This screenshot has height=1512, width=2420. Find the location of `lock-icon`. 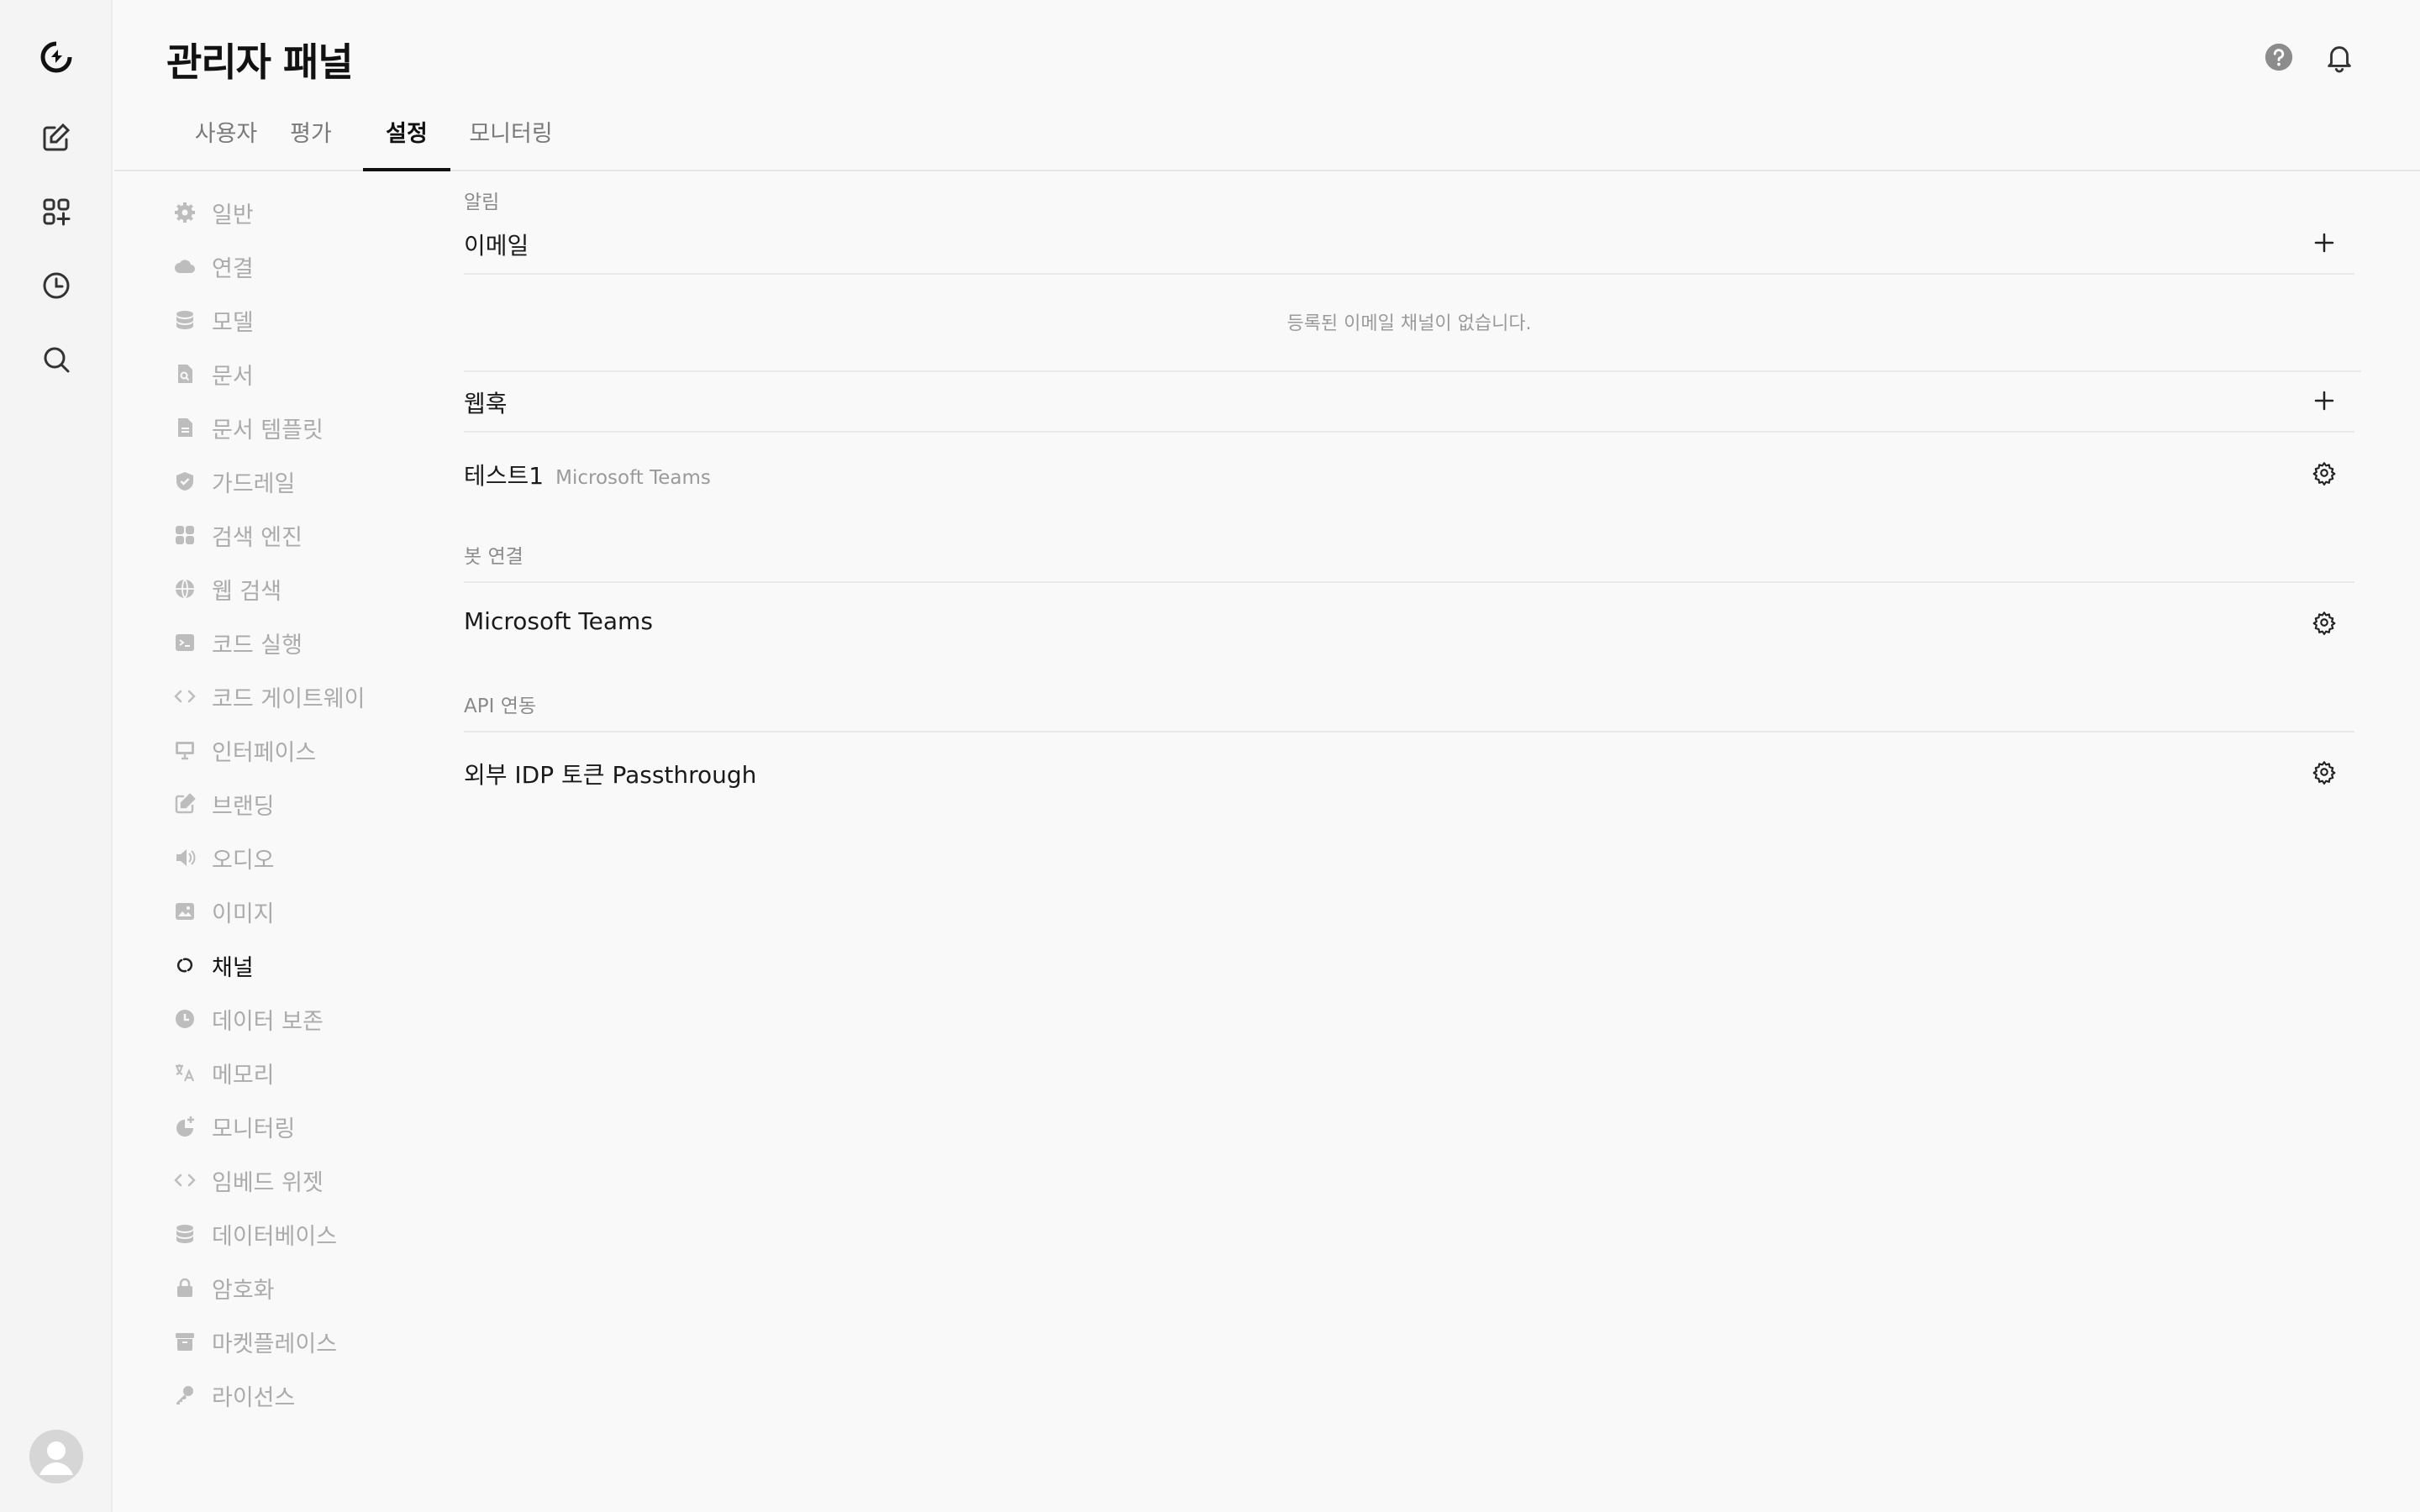

lock-icon is located at coordinates (184, 1287).